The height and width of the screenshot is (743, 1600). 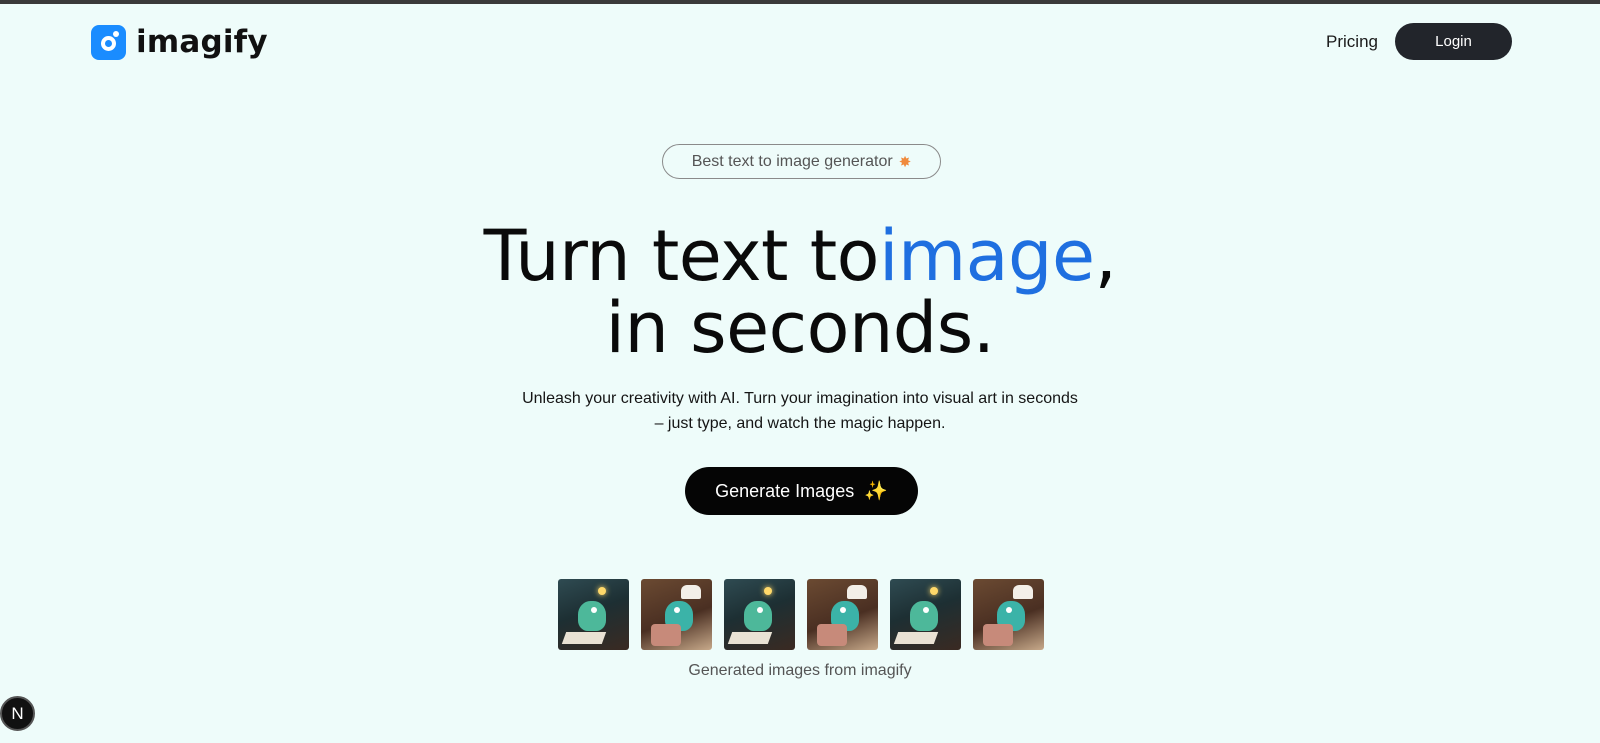 What do you see at coordinates (1352, 42) in the screenshot?
I see `pricing-link: Pricing` at bounding box center [1352, 42].